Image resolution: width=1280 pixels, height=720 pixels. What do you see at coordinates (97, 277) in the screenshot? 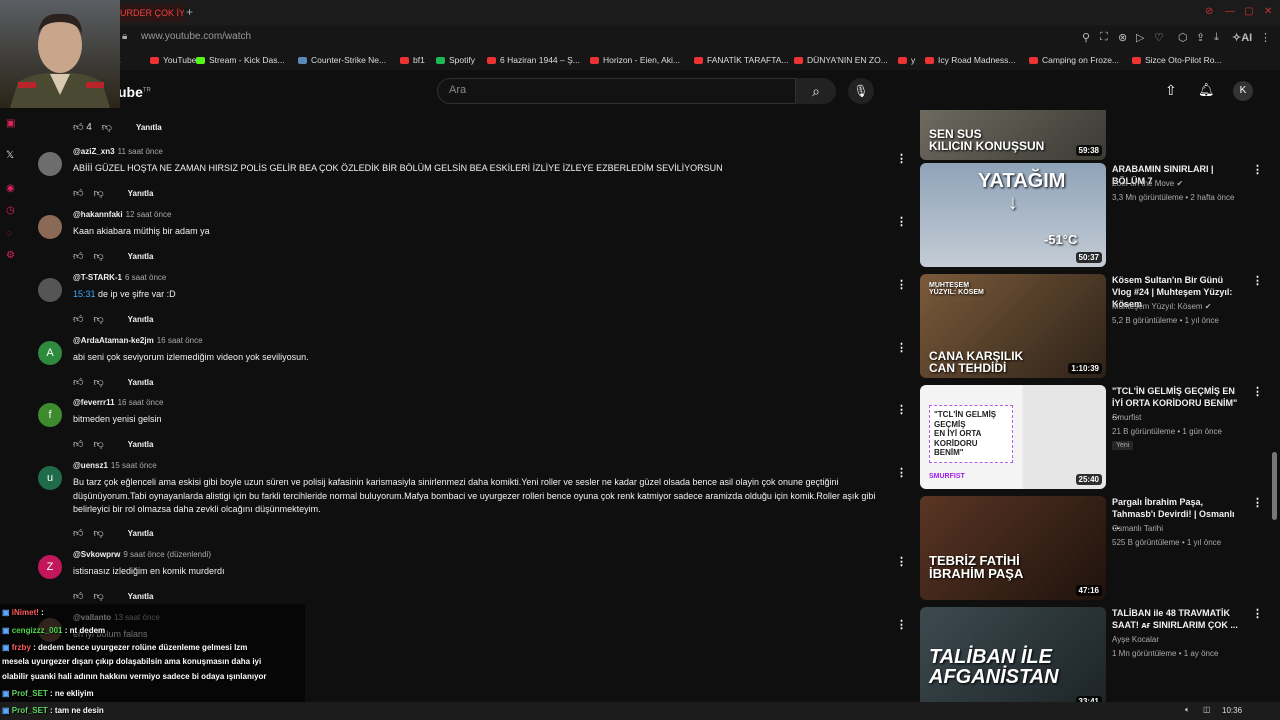
I see `comment-username: @T-STARK-1` at bounding box center [97, 277].